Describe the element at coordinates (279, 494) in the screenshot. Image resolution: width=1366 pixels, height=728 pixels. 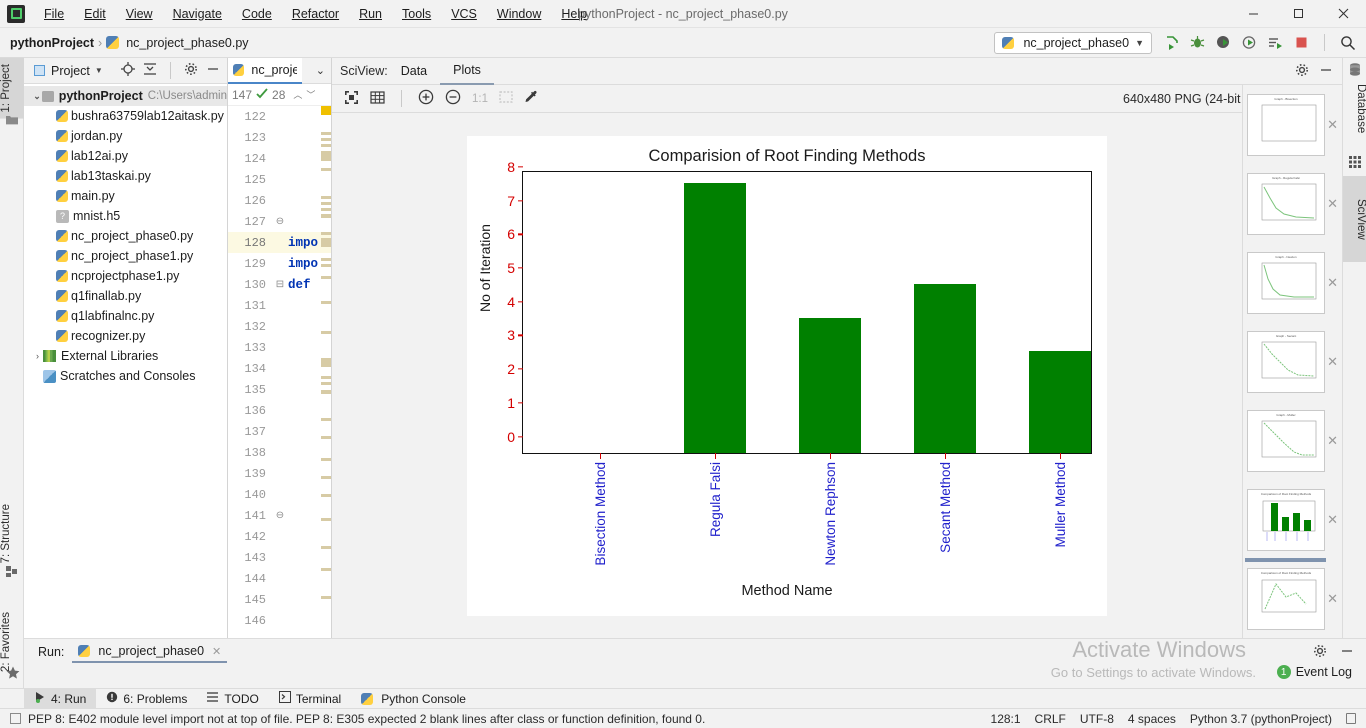
I see `code-line: 140` at that location.